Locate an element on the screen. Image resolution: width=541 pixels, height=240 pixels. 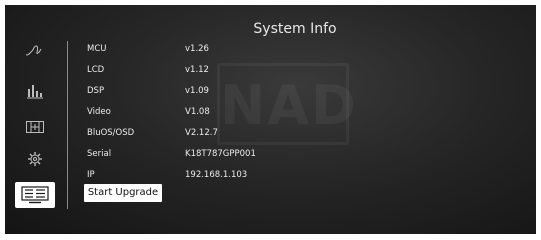
info-row-video: Video V1.08 is located at coordinates (207, 115).